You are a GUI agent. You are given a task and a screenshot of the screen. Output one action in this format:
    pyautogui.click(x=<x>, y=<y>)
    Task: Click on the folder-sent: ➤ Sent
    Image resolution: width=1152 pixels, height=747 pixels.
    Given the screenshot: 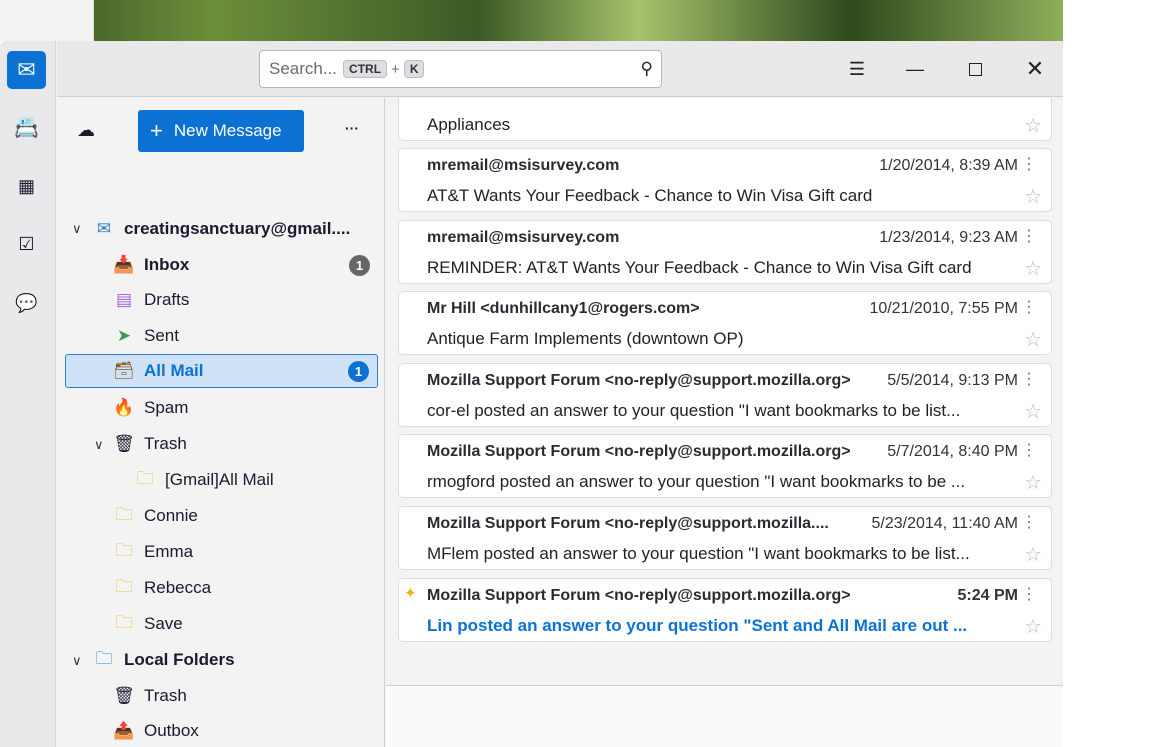 What is the action you would take?
    pyautogui.click(x=245, y=336)
    